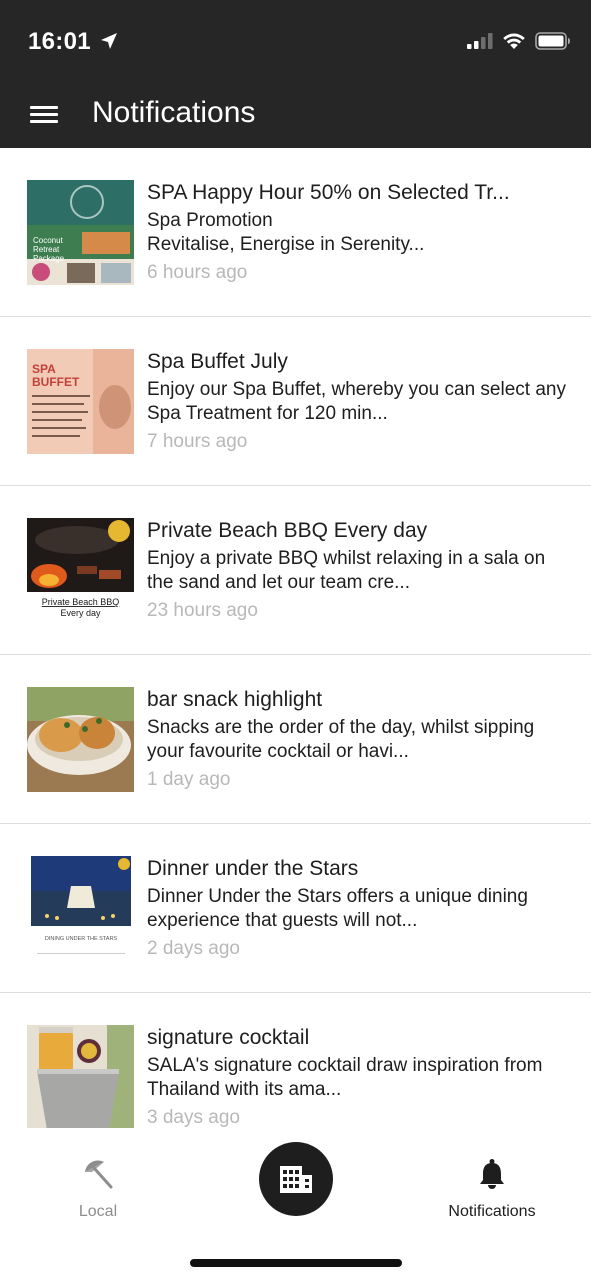 This screenshot has width=591, height=1280. What do you see at coordinates (514, 41) in the screenshot?
I see `wifi-icon` at bounding box center [514, 41].